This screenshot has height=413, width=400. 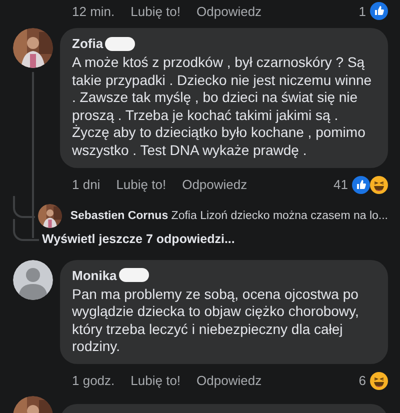 I want to click on avatar-icon, so click(x=33, y=280).